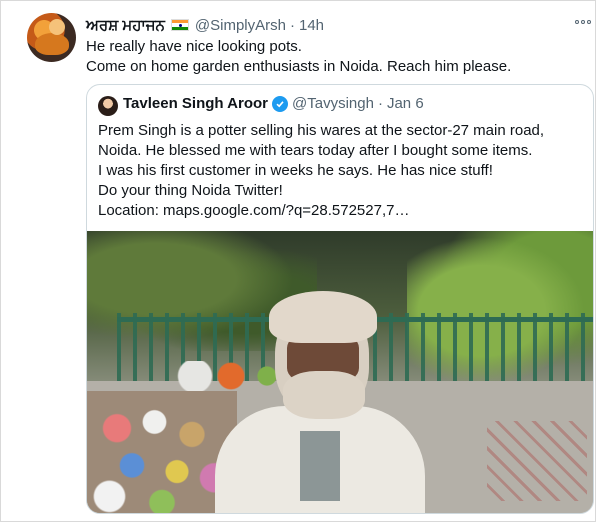 The width and height of the screenshot is (596, 522). I want to click on tweet-text-line: He really have nice looking pots., so click(194, 46).